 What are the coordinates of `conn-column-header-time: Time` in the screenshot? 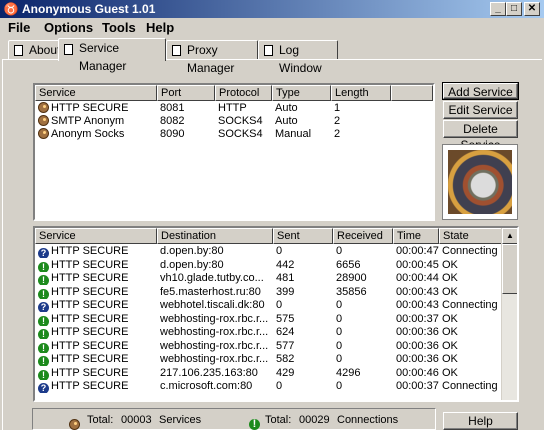 It's located at (416, 236).